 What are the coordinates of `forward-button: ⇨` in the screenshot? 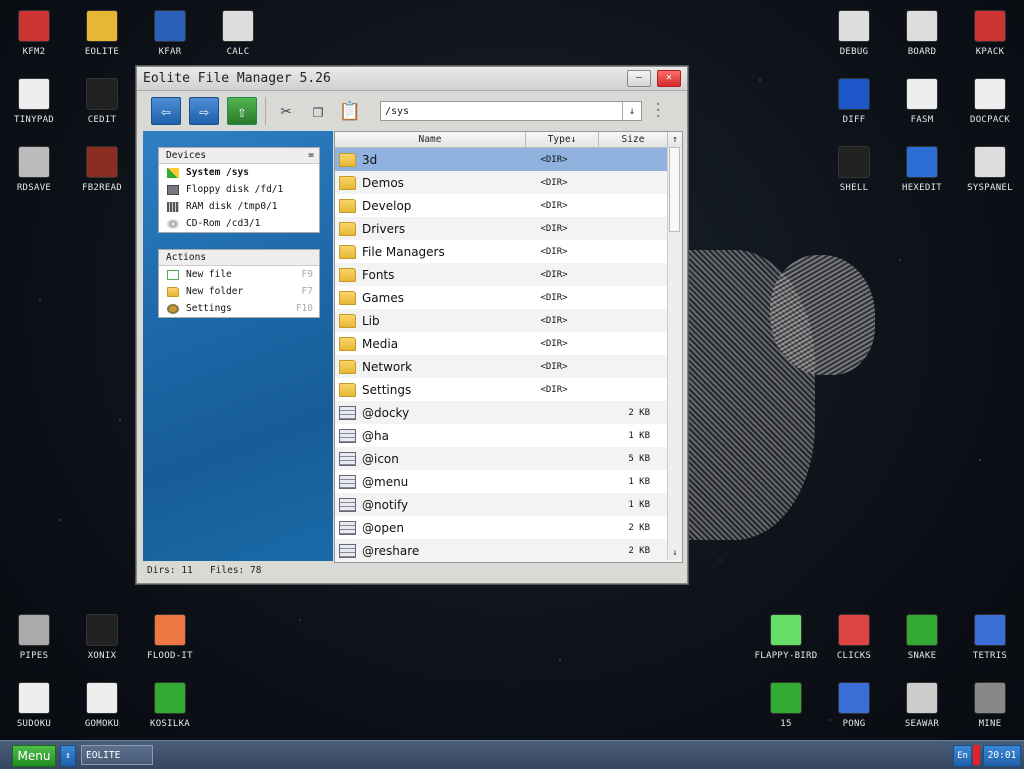 It's located at (204, 111).